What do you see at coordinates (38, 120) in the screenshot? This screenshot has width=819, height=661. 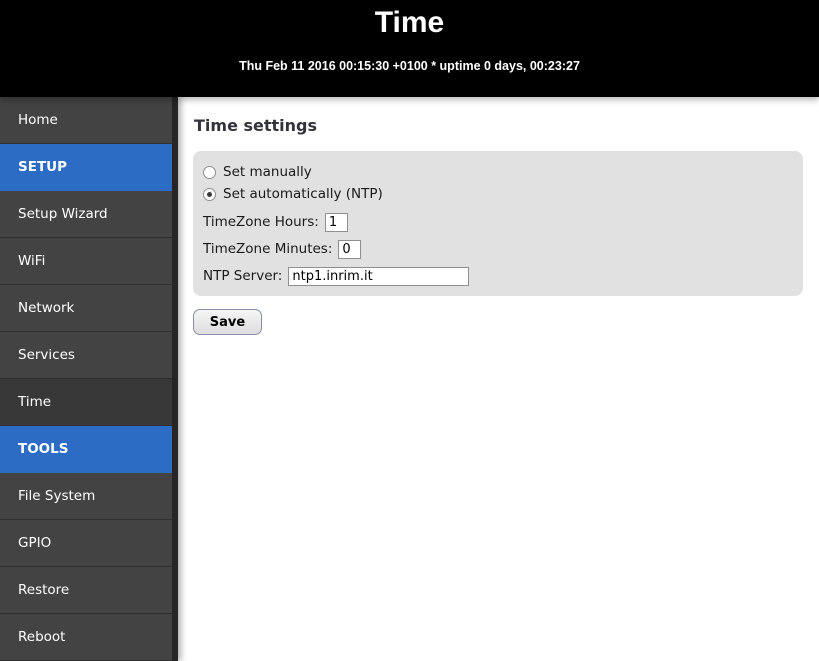 I see `sidebar-item-label: Home` at bounding box center [38, 120].